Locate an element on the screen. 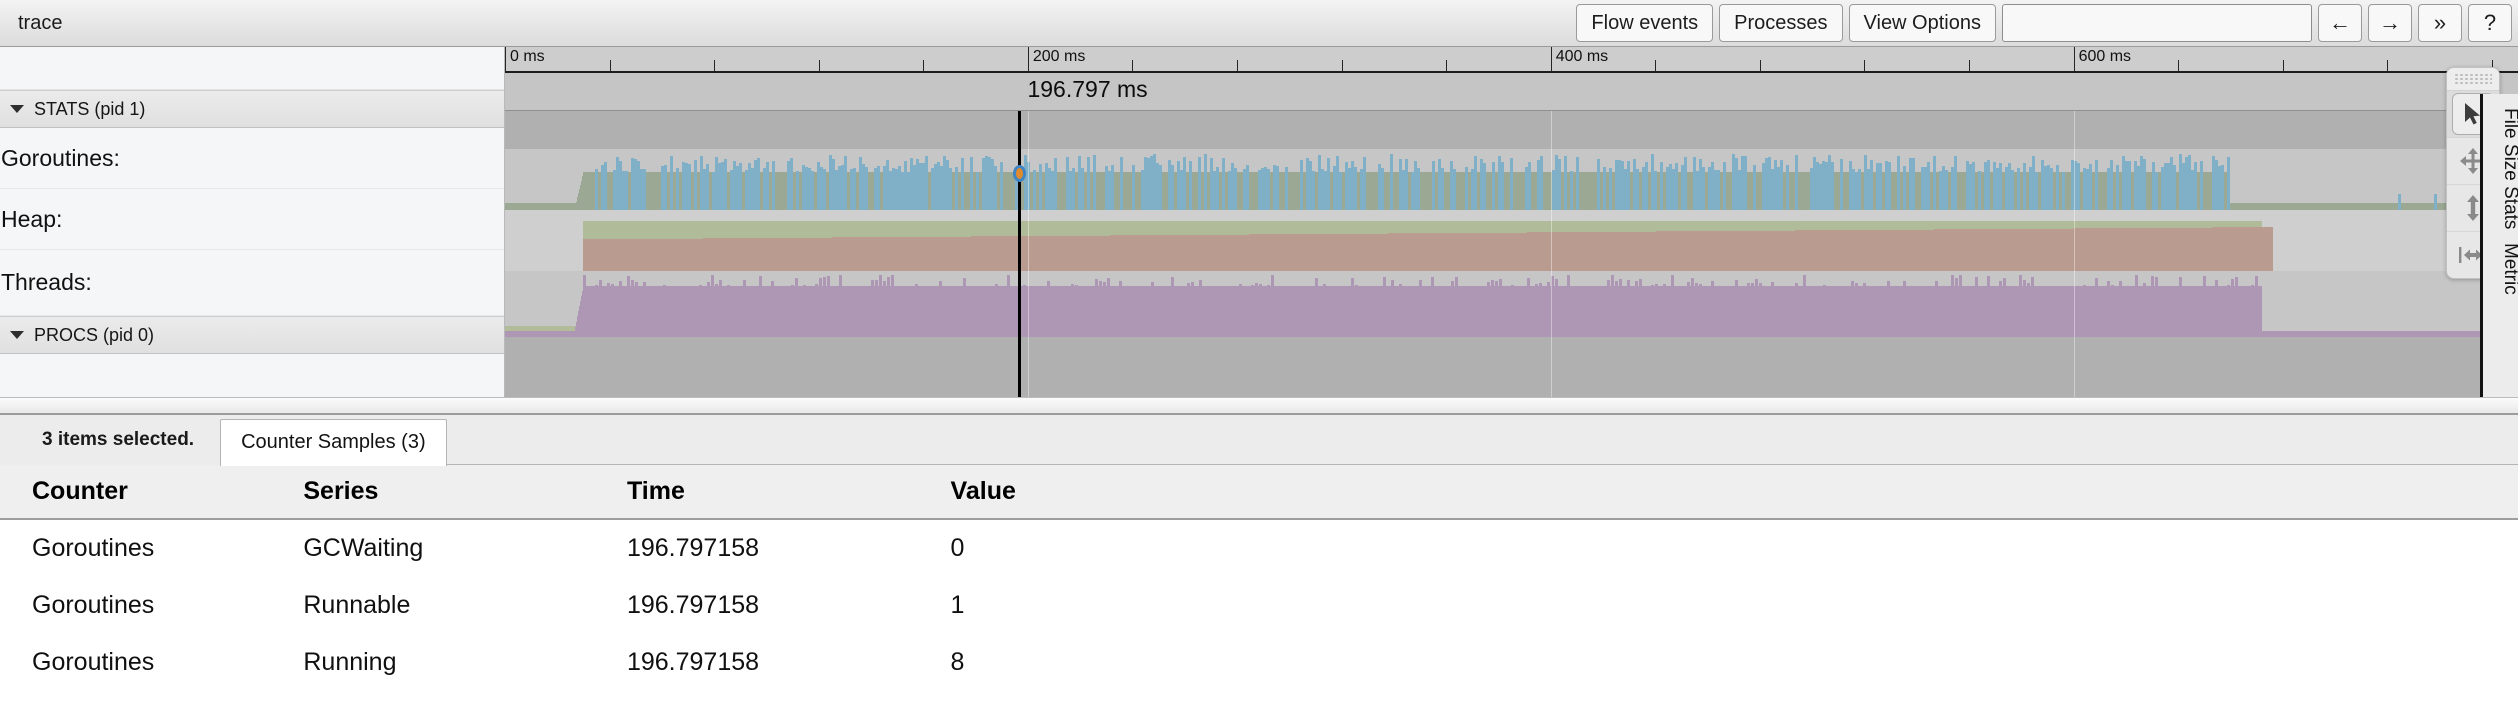 The image size is (2518, 720). table-row: Goroutines GCWaiting 196.797158 0 is located at coordinates (1259, 548).